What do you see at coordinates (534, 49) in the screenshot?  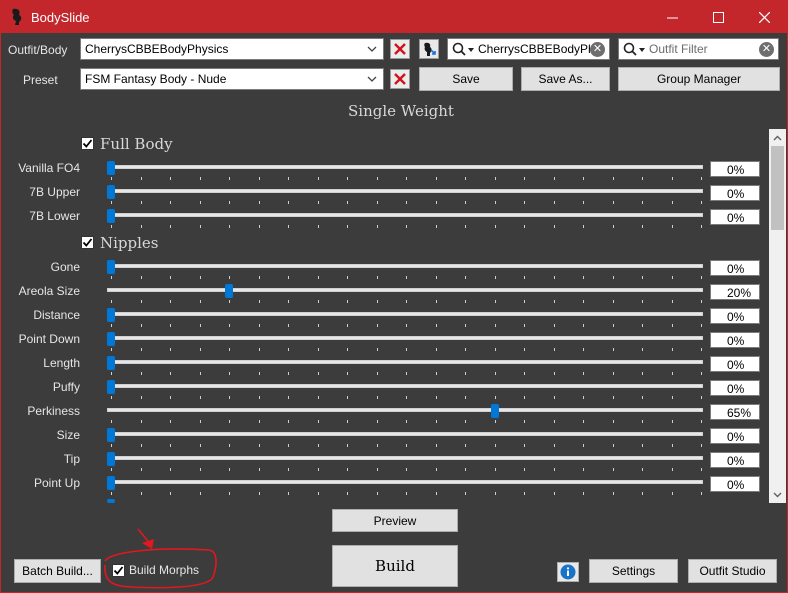 I see `outfit-search-input: CherrysCBBEBodyPh` at bounding box center [534, 49].